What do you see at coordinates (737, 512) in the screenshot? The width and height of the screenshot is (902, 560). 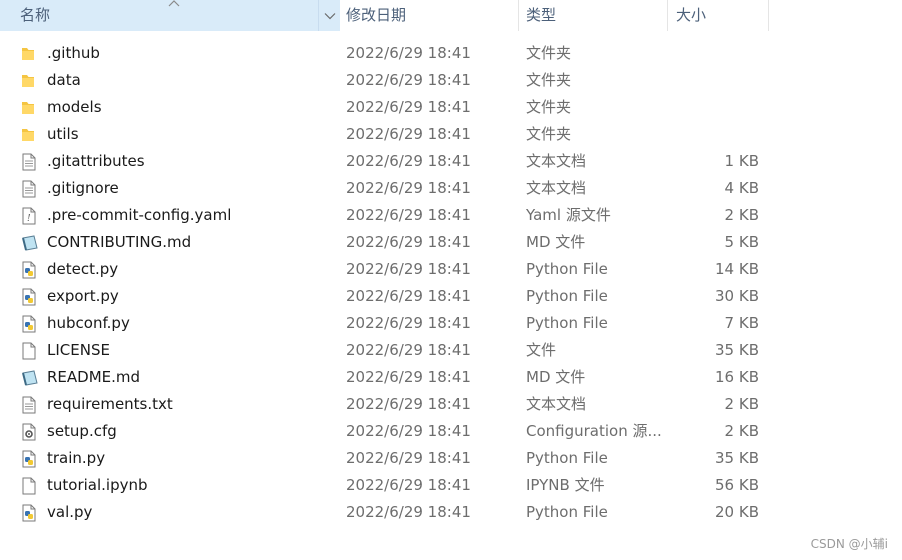 I see `file-size: 20 KB` at bounding box center [737, 512].